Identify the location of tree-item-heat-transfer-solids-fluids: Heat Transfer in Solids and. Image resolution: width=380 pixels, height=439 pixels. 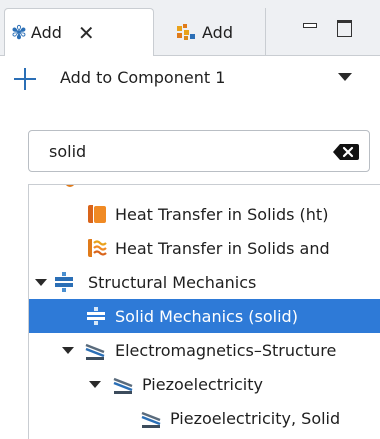
(204, 248).